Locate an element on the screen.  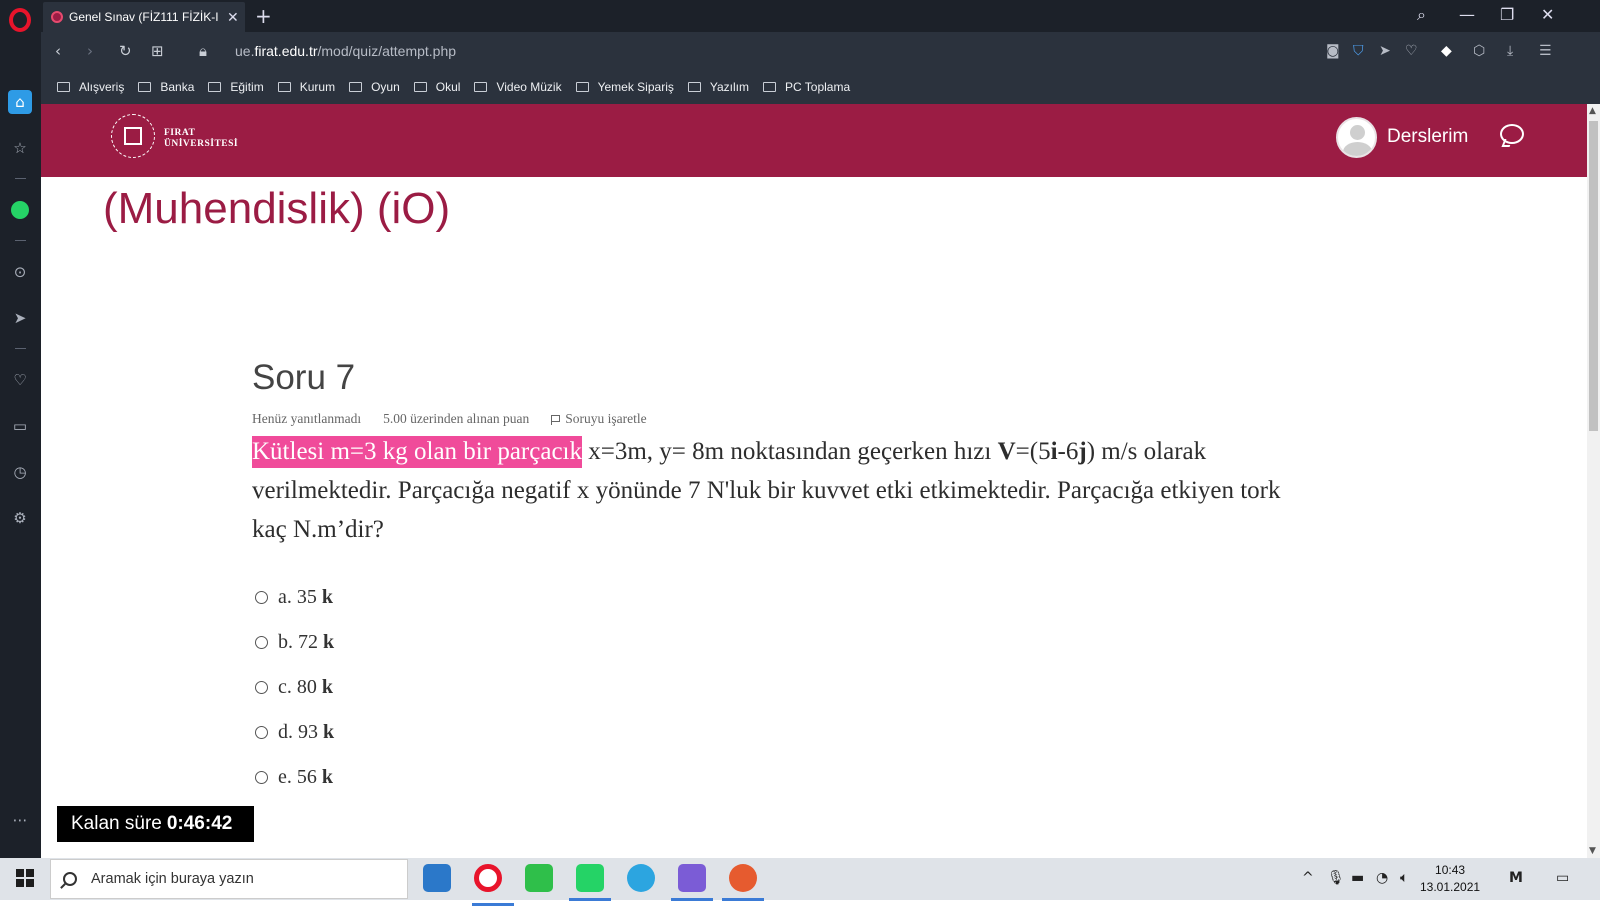
opera-logo-icon is located at coordinates (20, 20).